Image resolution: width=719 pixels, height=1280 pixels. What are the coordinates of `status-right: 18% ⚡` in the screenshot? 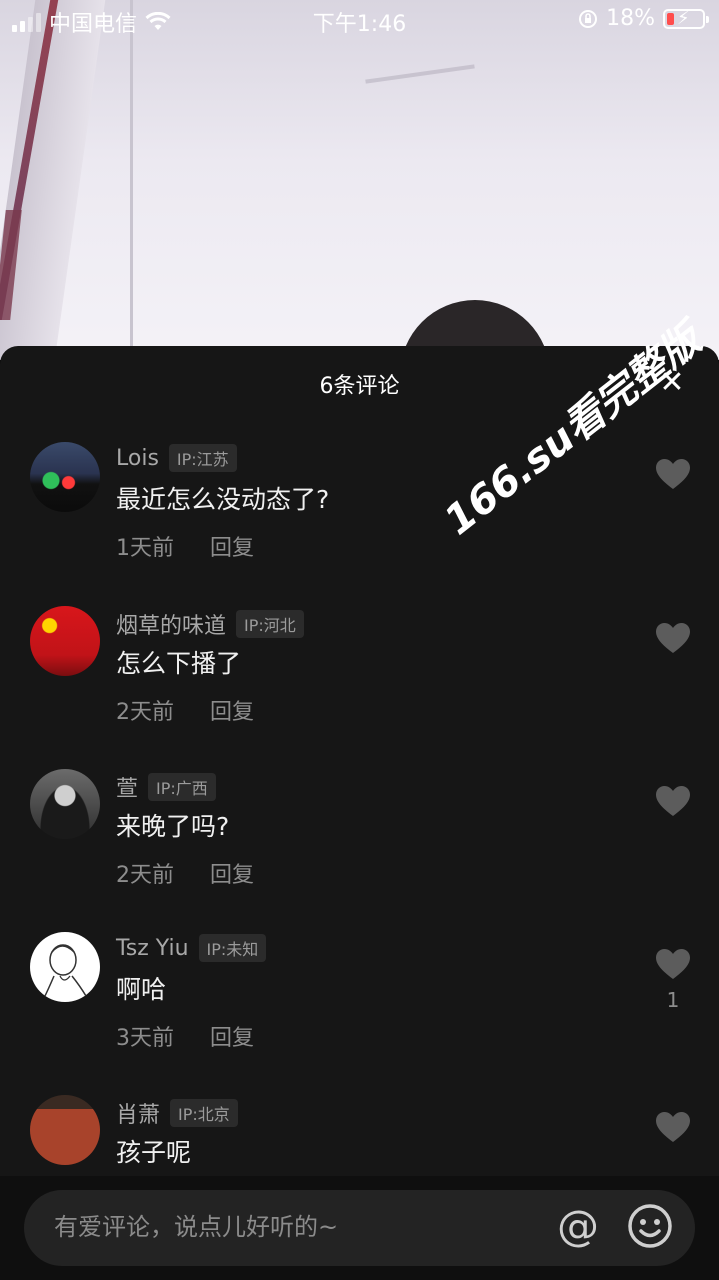 It's located at (643, 18).